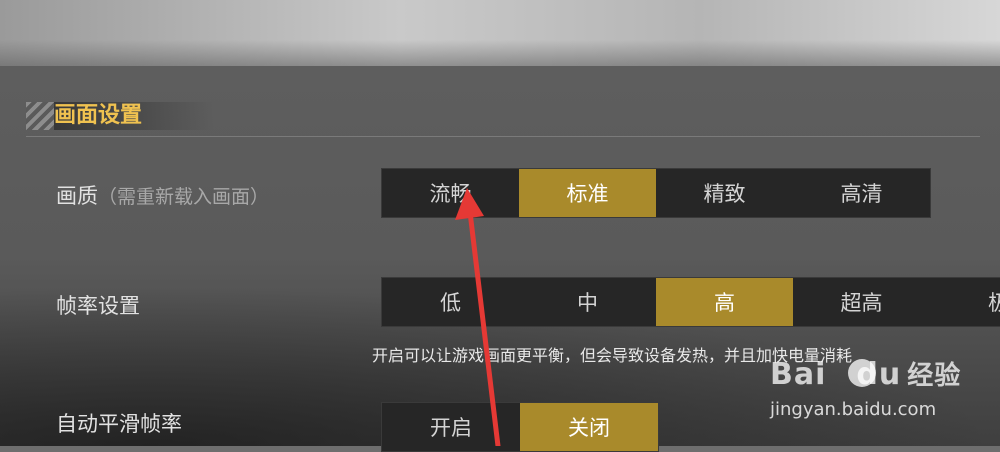 The image size is (1000, 452). Describe the element at coordinates (862, 373) in the screenshot. I see `paw-icon` at that location.